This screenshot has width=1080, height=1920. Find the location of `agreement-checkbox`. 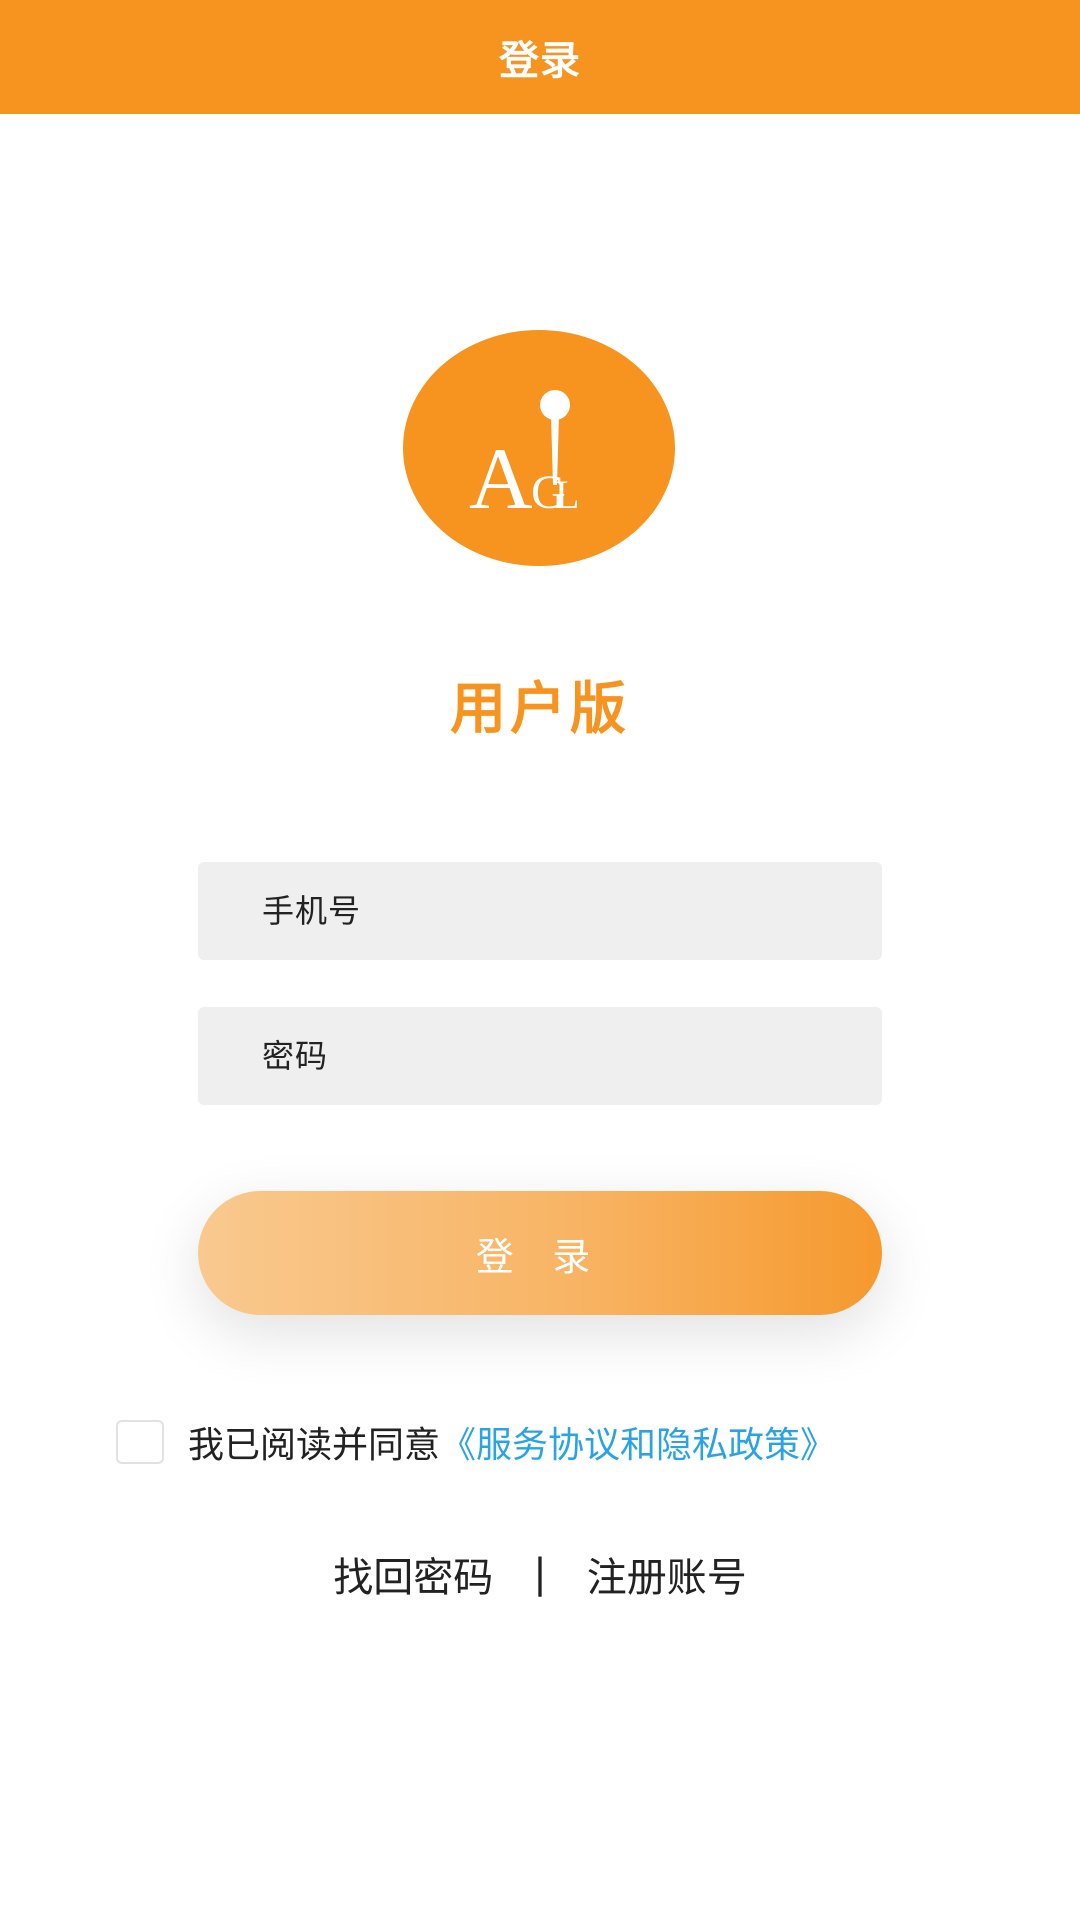

agreement-checkbox is located at coordinates (140, 1442).